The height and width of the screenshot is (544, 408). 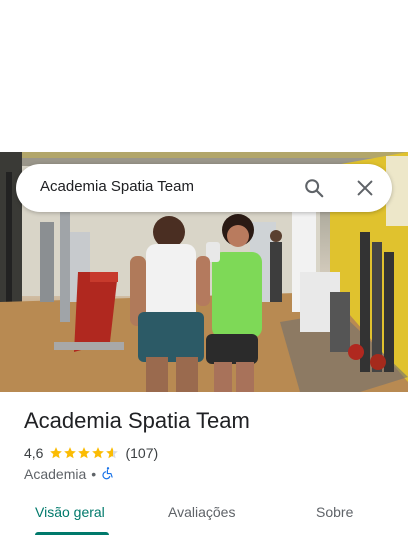 I want to click on place-title: Academia Spatia Team, so click(x=137, y=420).